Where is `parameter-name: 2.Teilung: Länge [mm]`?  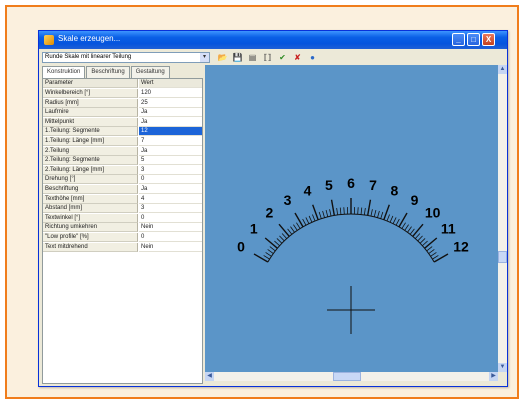
parameter-name: 2.Teilung: Länge [mm] is located at coordinates (90, 170).